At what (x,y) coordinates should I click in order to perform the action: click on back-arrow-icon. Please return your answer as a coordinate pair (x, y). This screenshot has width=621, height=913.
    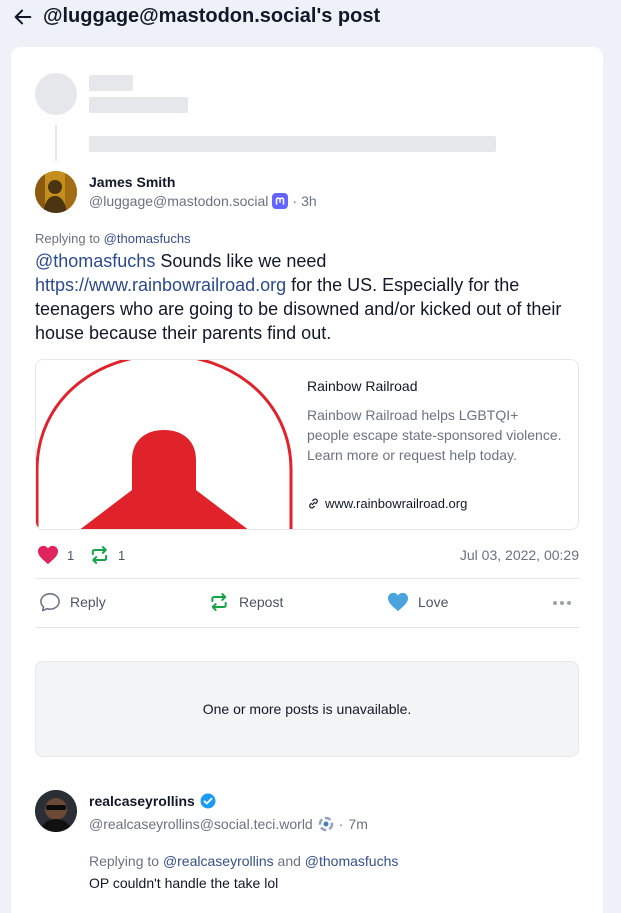
    Looking at the image, I should click on (23, 17).